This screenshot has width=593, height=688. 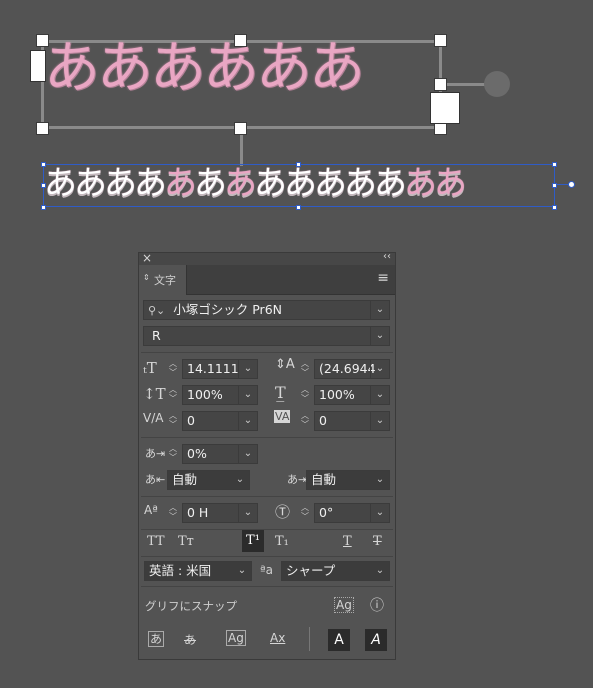 What do you see at coordinates (267, 570) in the screenshot?
I see `anti-alias-icon: ªa` at bounding box center [267, 570].